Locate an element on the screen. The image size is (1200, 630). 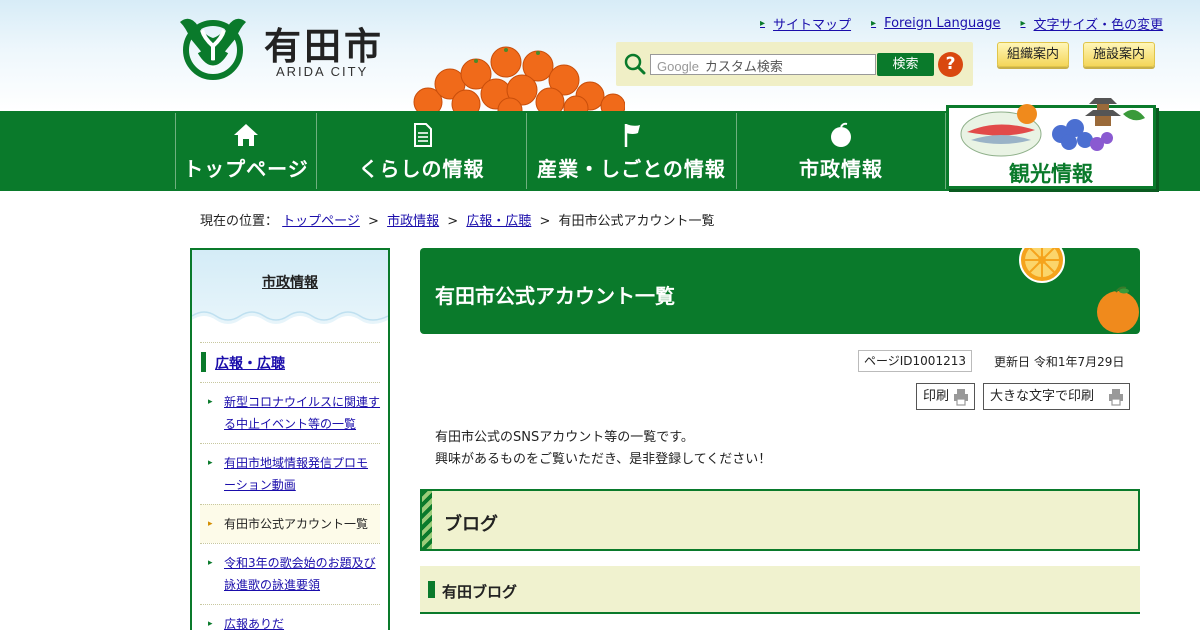
nav-item-top-page: トップページ is located at coordinates (245, 151).